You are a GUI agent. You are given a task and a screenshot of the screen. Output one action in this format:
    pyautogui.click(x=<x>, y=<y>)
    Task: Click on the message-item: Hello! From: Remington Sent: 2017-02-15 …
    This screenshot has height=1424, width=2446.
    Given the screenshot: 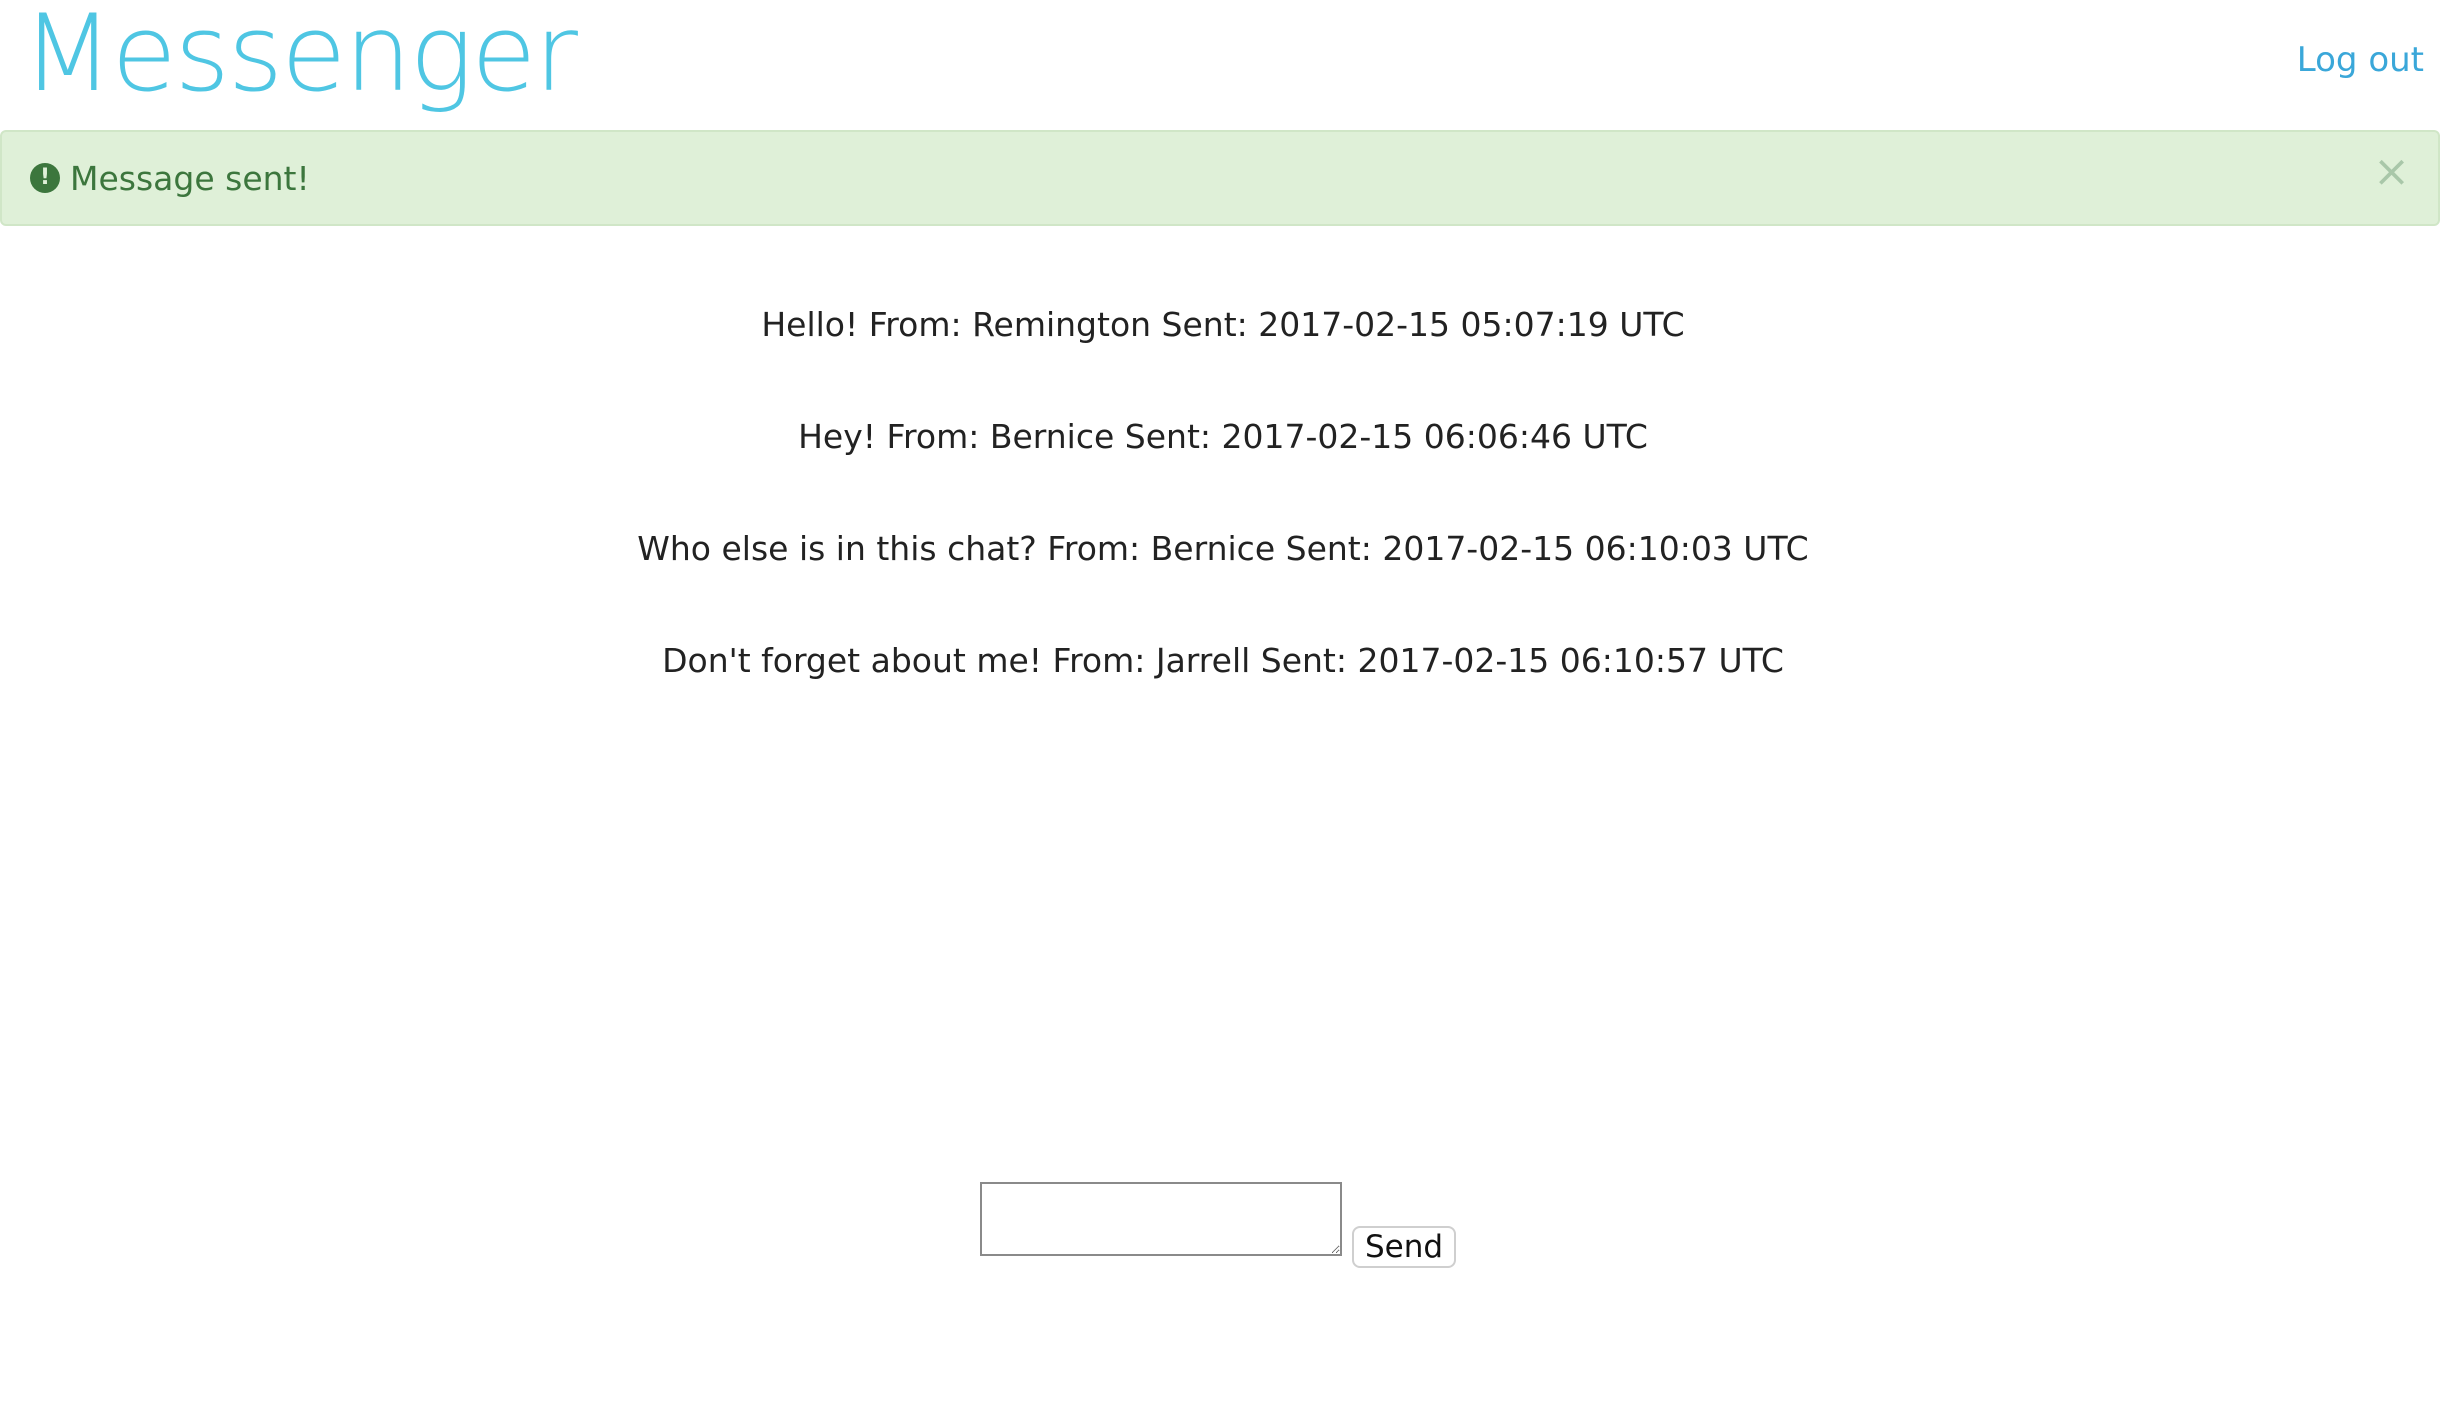 What is the action you would take?
    pyautogui.click(x=1223, y=324)
    